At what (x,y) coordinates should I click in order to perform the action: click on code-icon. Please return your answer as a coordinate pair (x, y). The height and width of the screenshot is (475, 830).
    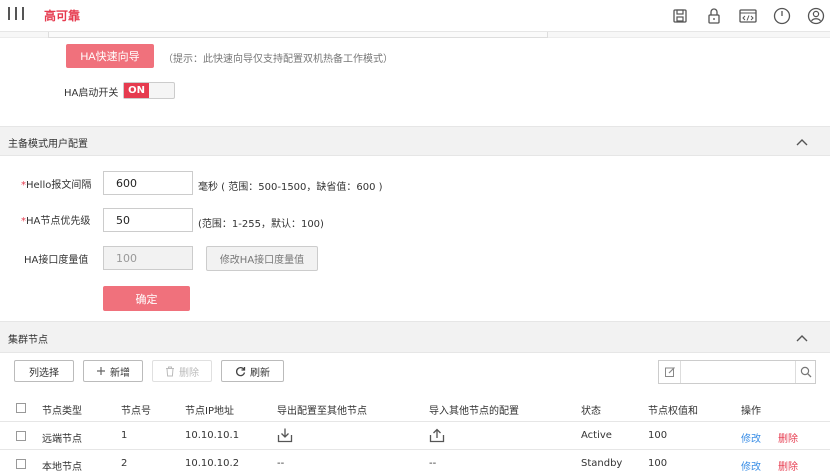
    Looking at the image, I should click on (748, 16).